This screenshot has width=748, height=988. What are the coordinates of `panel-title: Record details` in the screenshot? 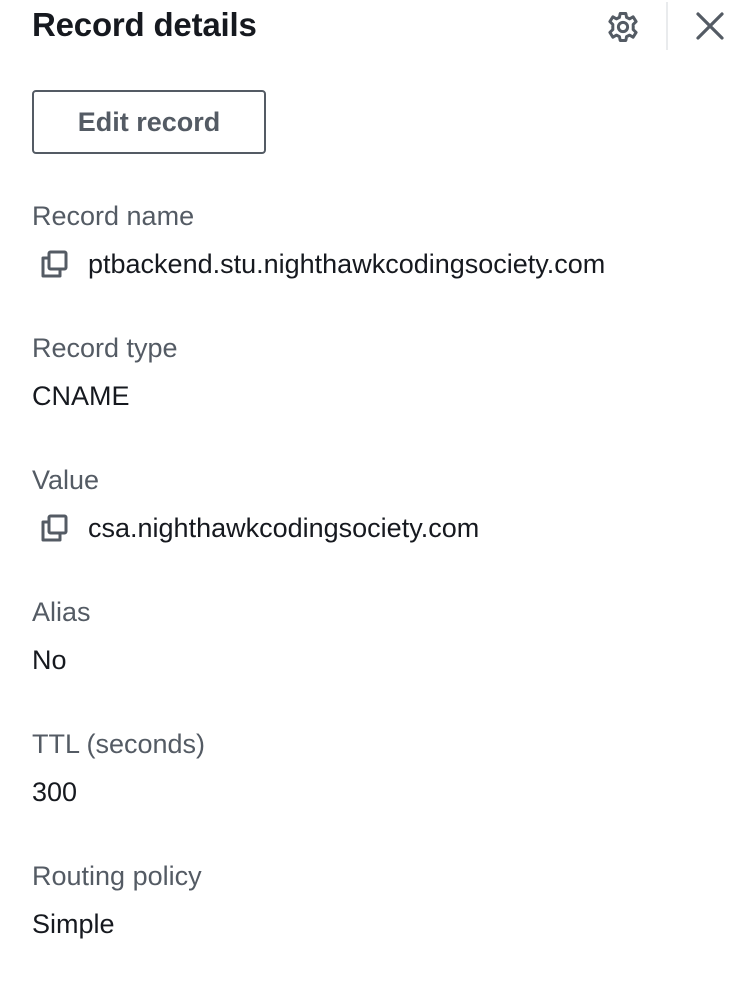 It's located at (144, 24).